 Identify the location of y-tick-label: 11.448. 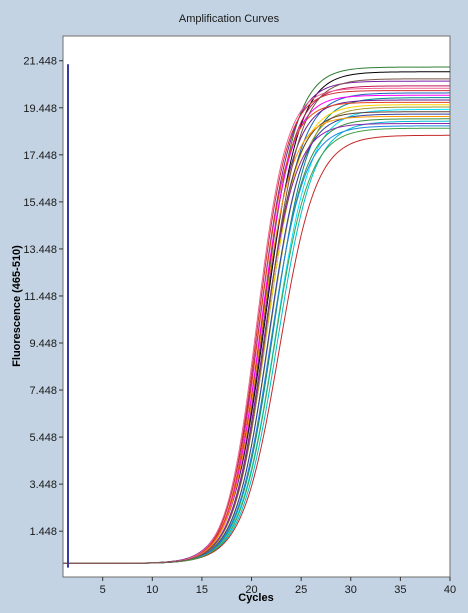
(40, 297).